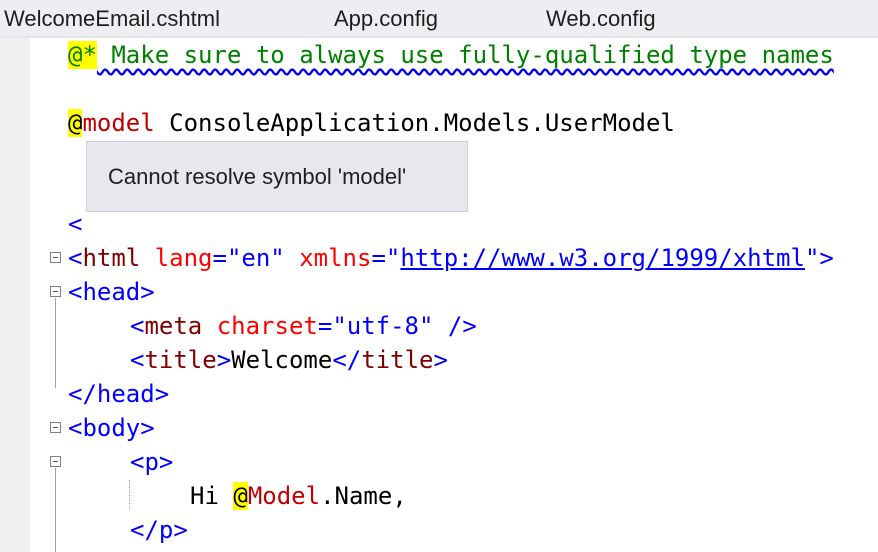 The height and width of the screenshot is (552, 878). Describe the element at coordinates (224, 360) in the screenshot. I see `title-open-gt: >` at that location.